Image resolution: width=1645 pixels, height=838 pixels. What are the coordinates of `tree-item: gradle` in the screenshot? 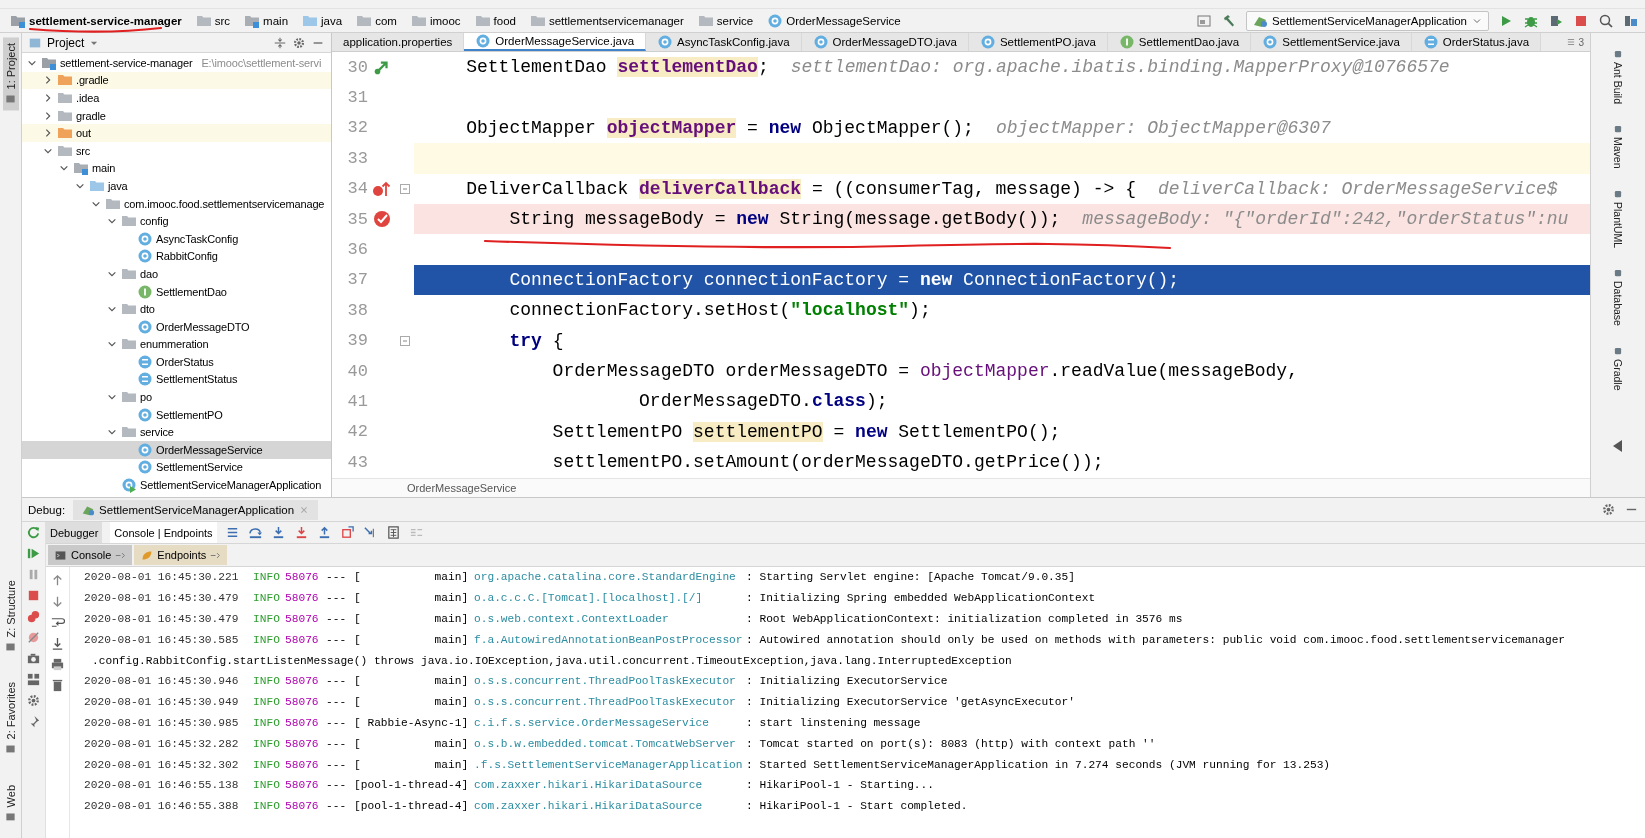 It's located at (176, 115).